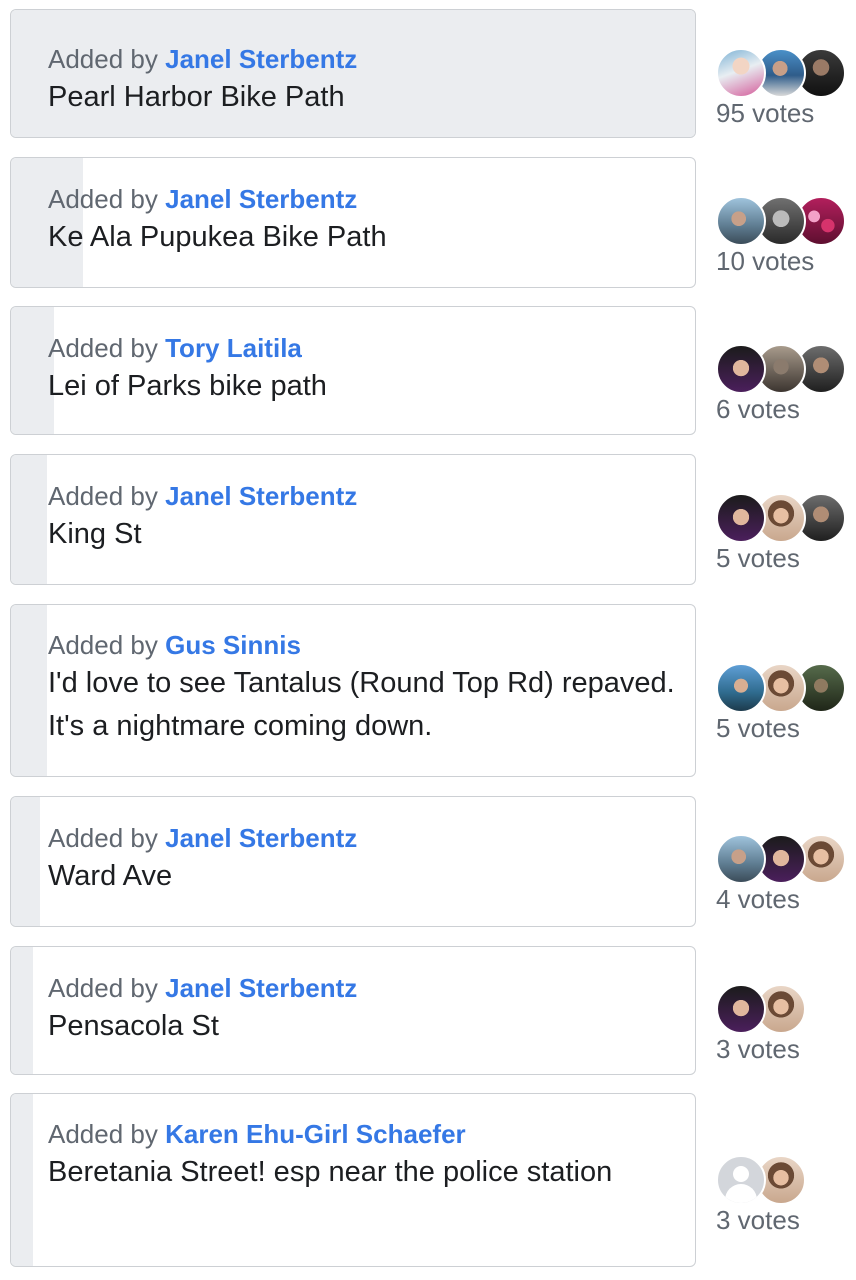 Image resolution: width=856 pixels, height=1280 pixels. What do you see at coordinates (353, 861) in the screenshot?
I see `poll-option: Added by Janel Sterbentz Ward Ave` at bounding box center [353, 861].